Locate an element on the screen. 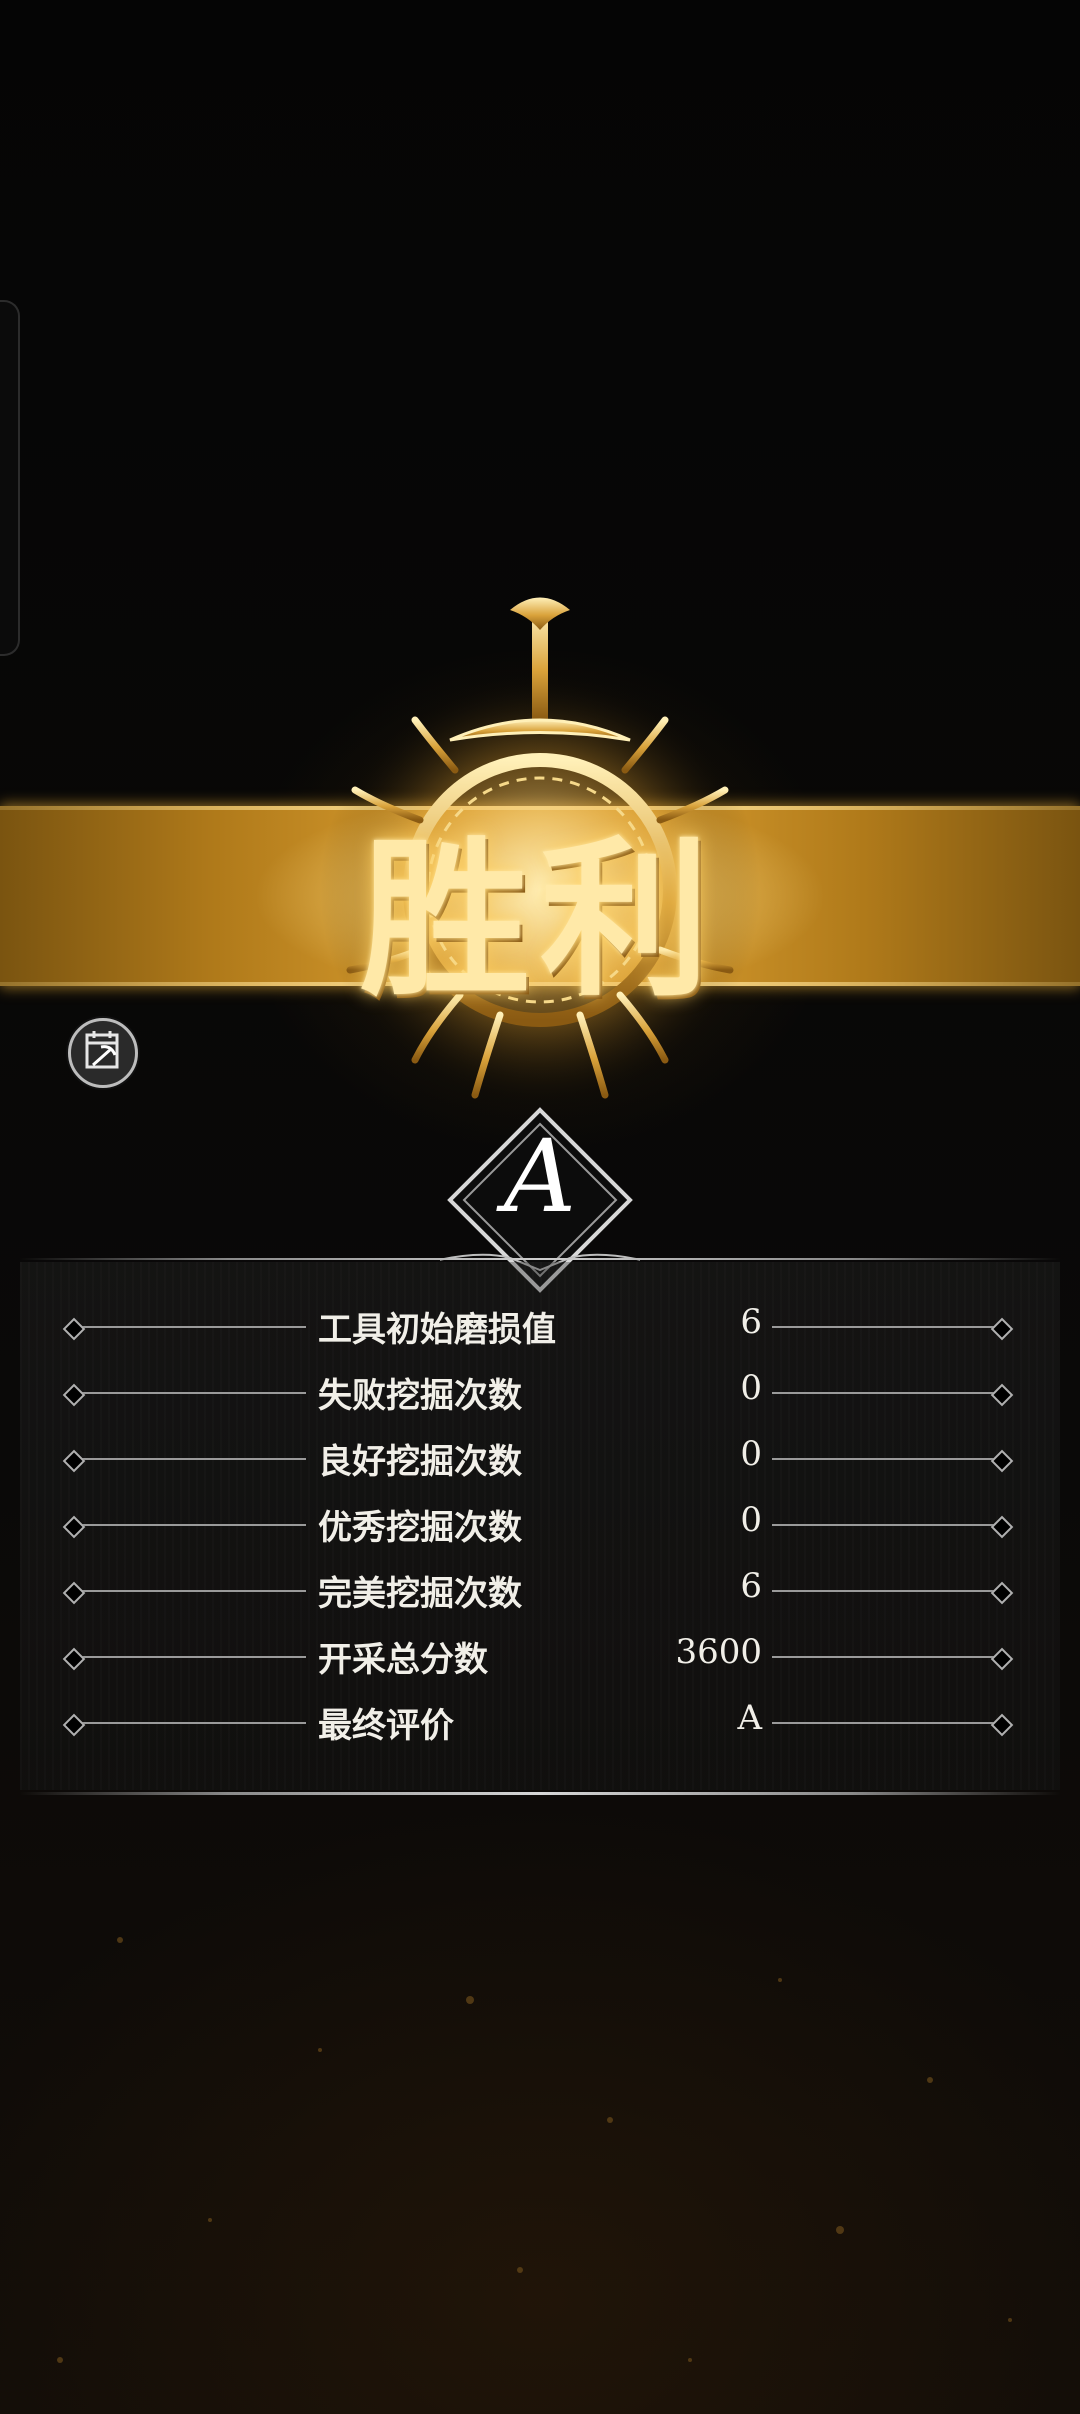  pickaxe-calendar-icon is located at coordinates (102, 1050).